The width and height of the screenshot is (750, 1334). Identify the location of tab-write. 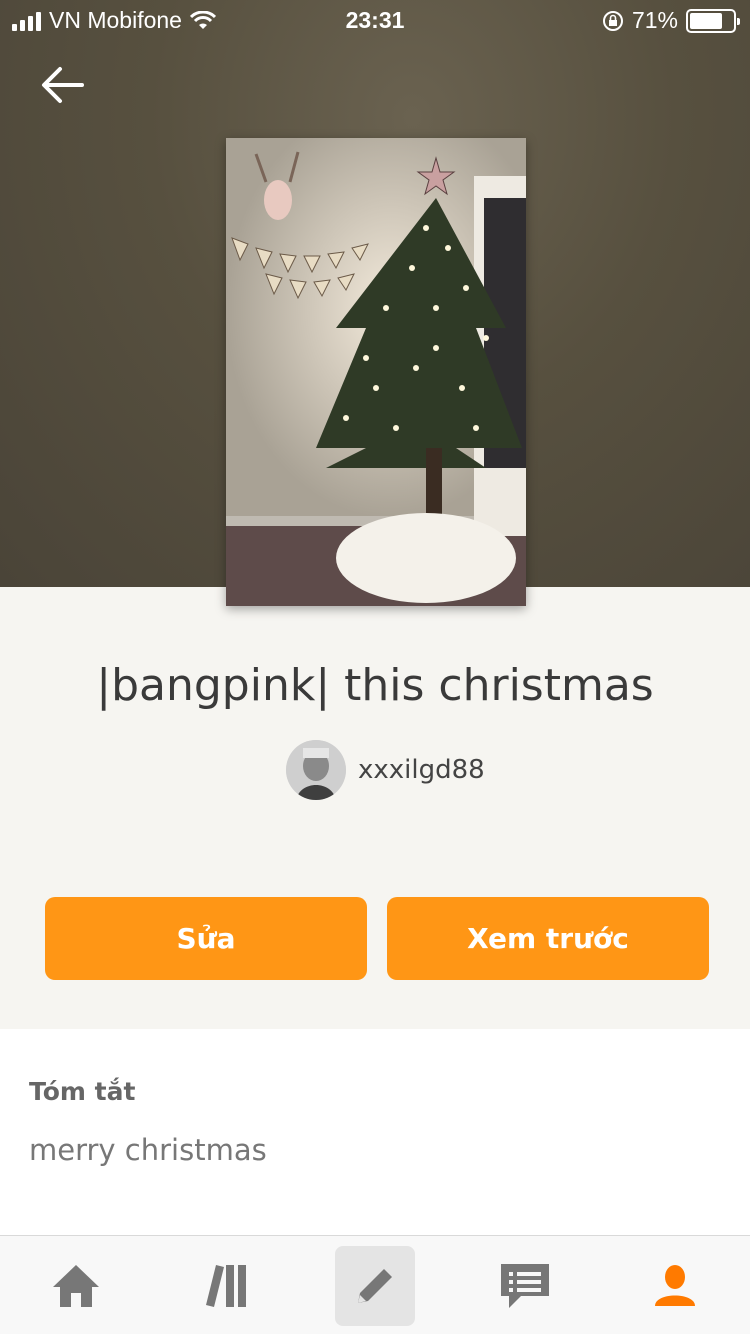
(375, 1286).